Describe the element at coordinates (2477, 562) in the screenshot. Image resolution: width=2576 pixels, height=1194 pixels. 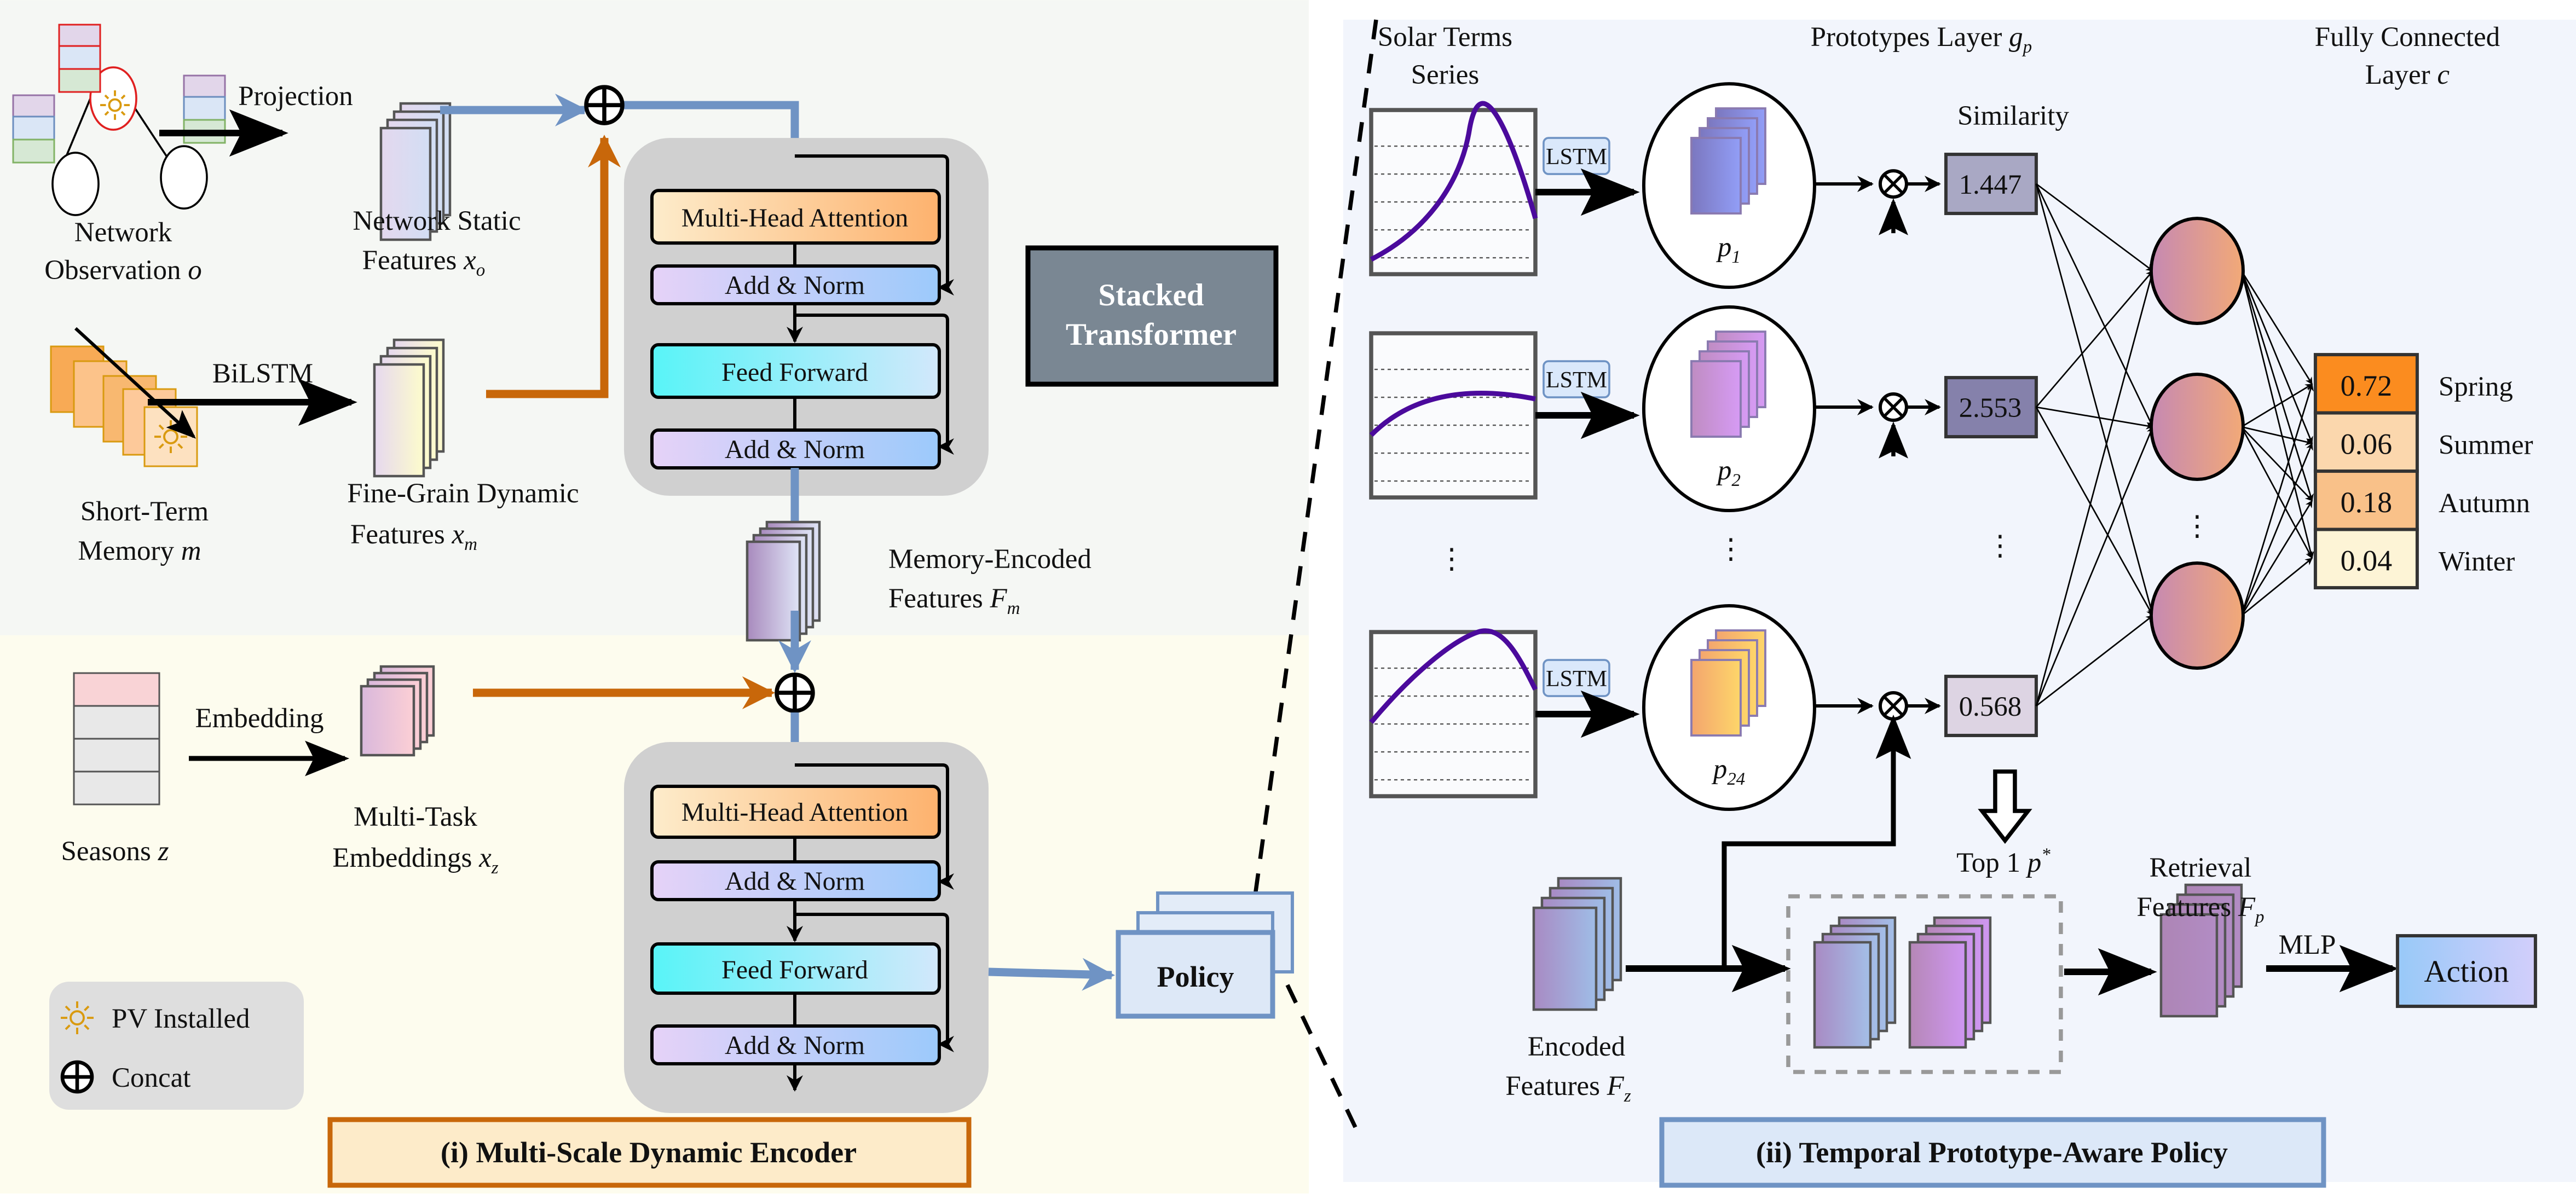
I see `svg-text: Winter` at that location.